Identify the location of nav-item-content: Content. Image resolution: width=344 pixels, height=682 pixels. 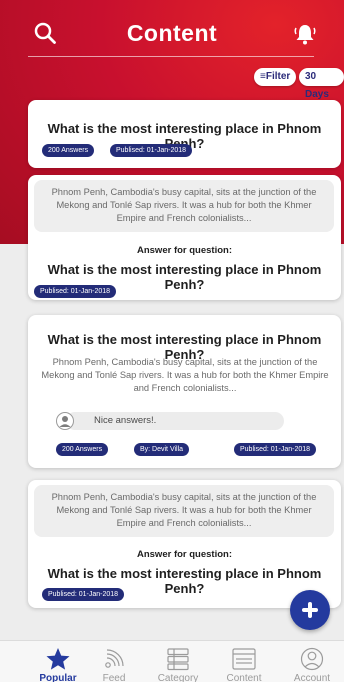
(244, 664).